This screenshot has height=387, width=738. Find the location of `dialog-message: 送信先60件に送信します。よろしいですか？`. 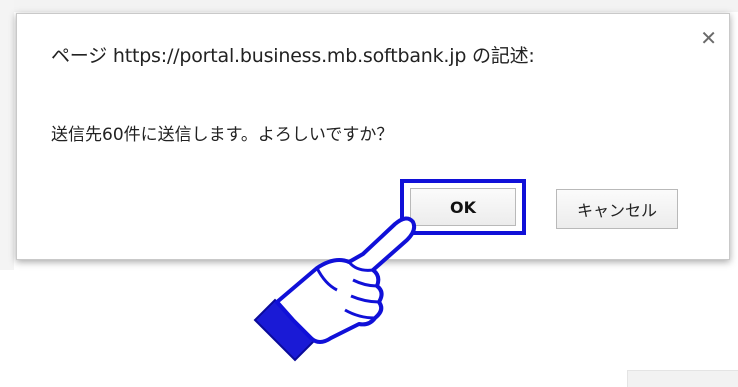

dialog-message: 送信先60件に送信します。よろしいですか？ is located at coordinates (222, 135).